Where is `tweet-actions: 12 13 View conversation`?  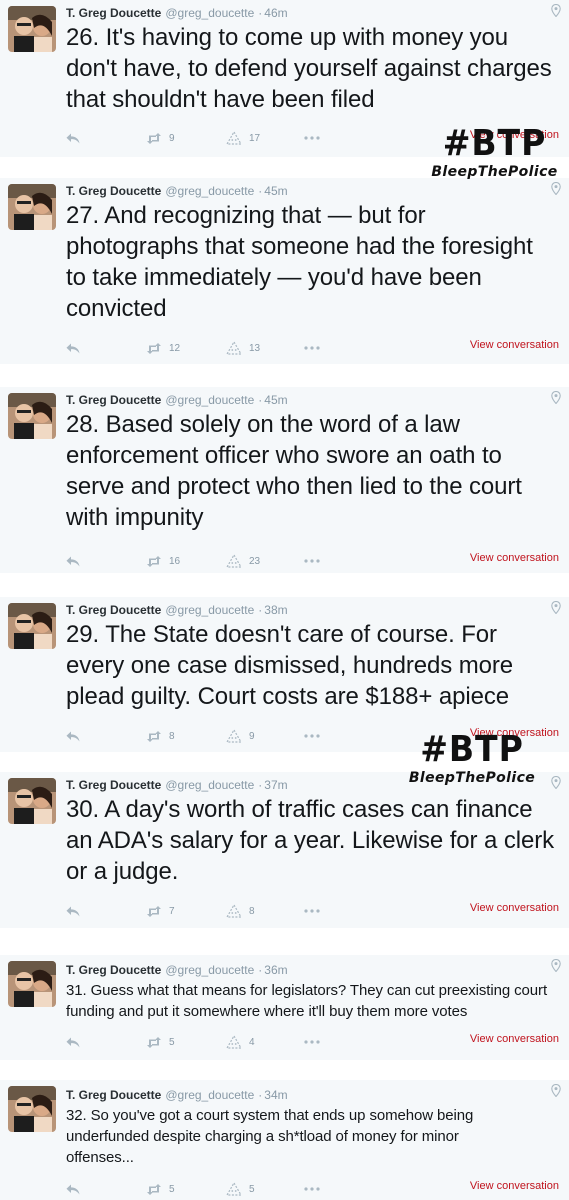 tweet-actions: 12 13 View conversation is located at coordinates (312, 347).